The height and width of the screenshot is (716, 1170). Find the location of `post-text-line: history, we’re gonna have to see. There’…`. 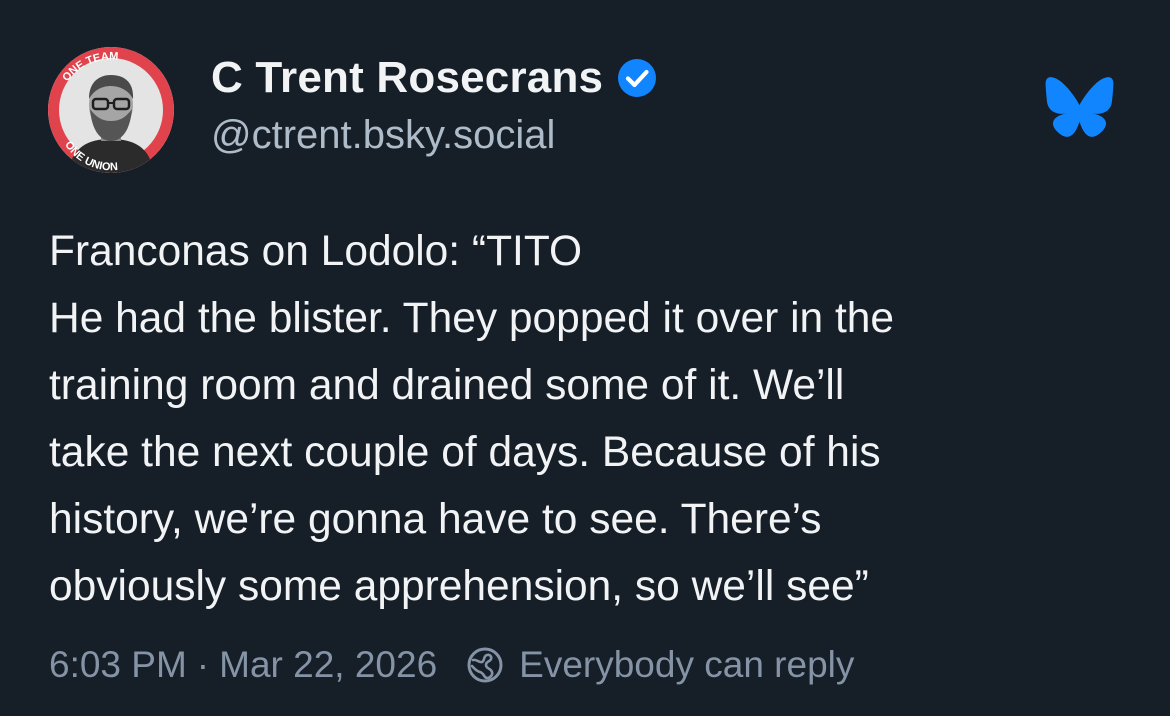

post-text-line: history, we’re gonna have to see. There’… is located at coordinates (435, 519).